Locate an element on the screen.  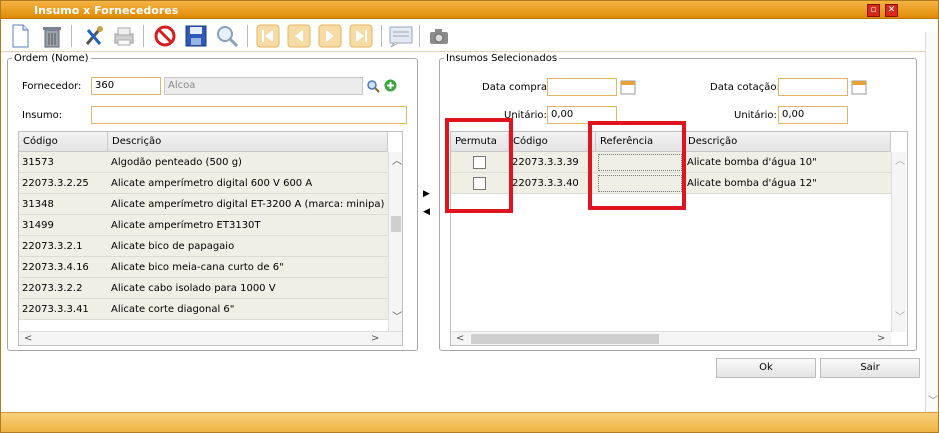
move-right-icon: ▶ is located at coordinates (426, 194).